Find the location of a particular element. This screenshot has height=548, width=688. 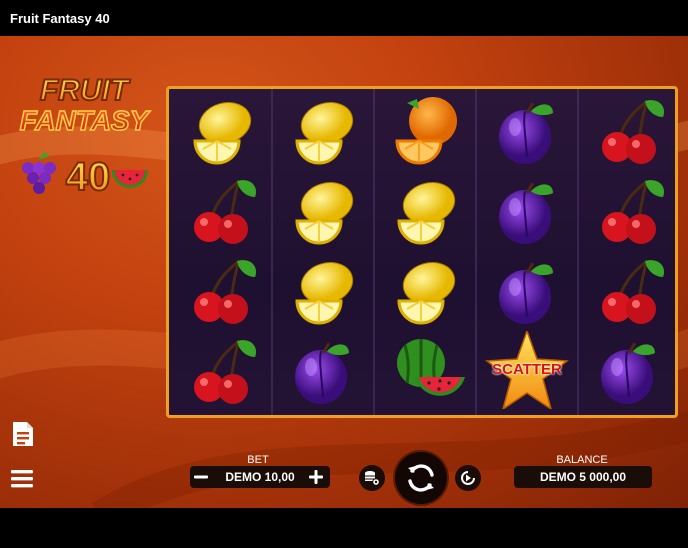

logo-number: 40 is located at coordinates (88, 175).